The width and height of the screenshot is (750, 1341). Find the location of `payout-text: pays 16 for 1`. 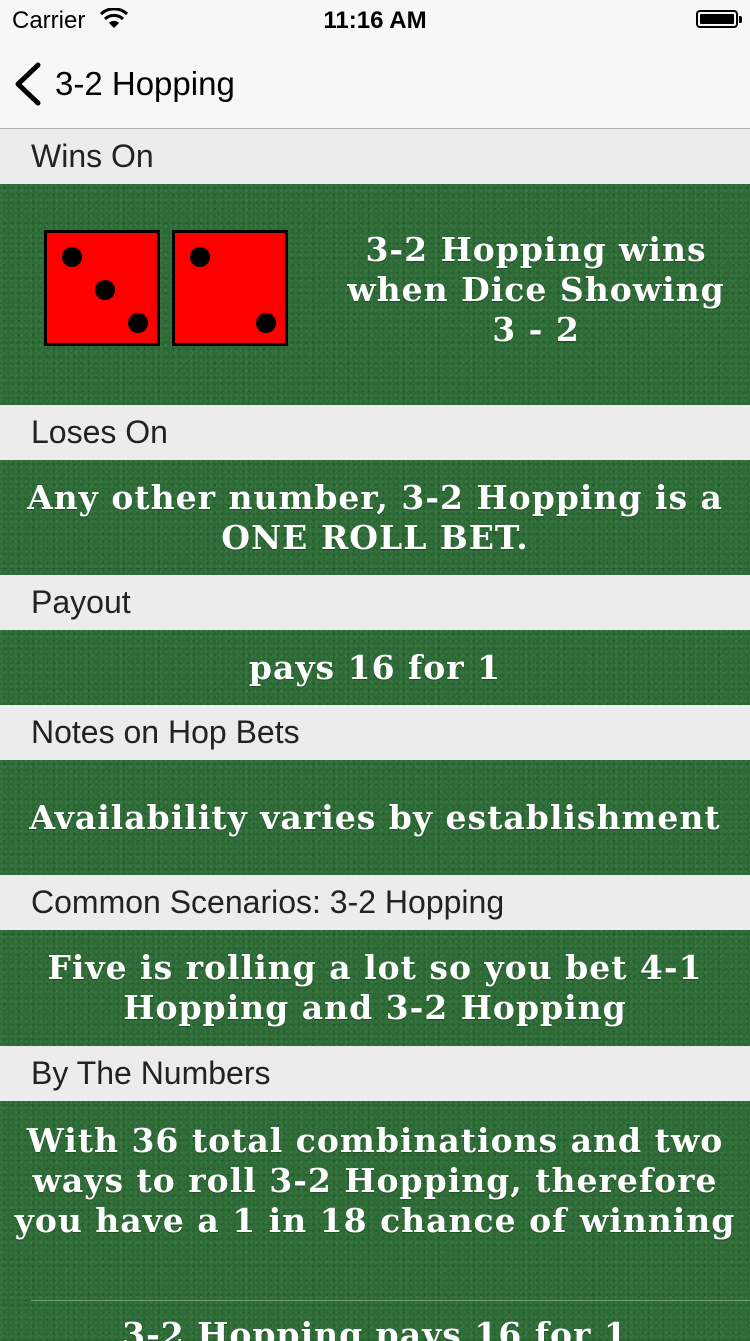

payout-text: pays 16 for 1 is located at coordinates (375, 667).